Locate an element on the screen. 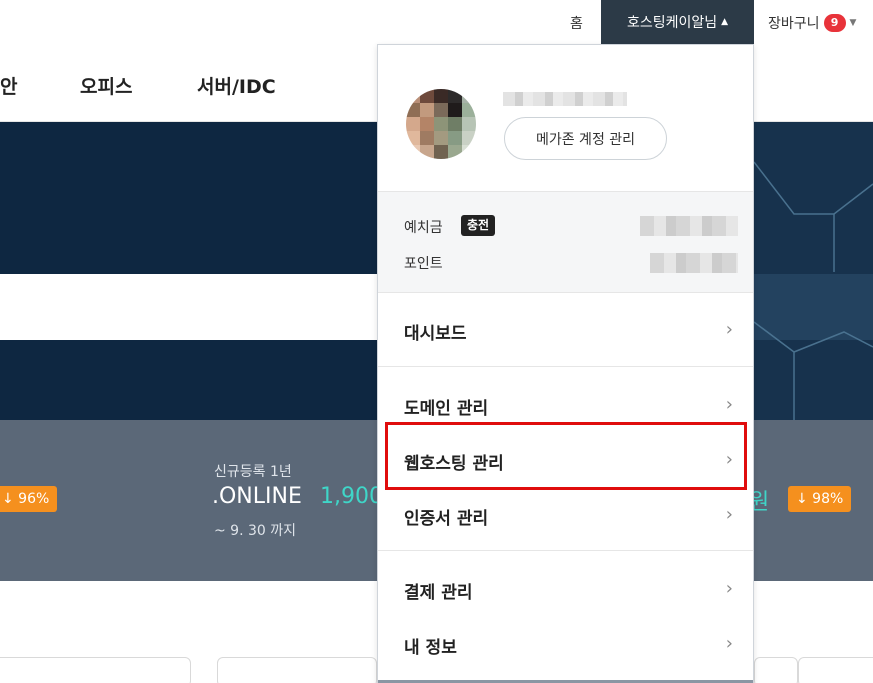  menu-item-label: 대시보드 is located at coordinates (435, 334).